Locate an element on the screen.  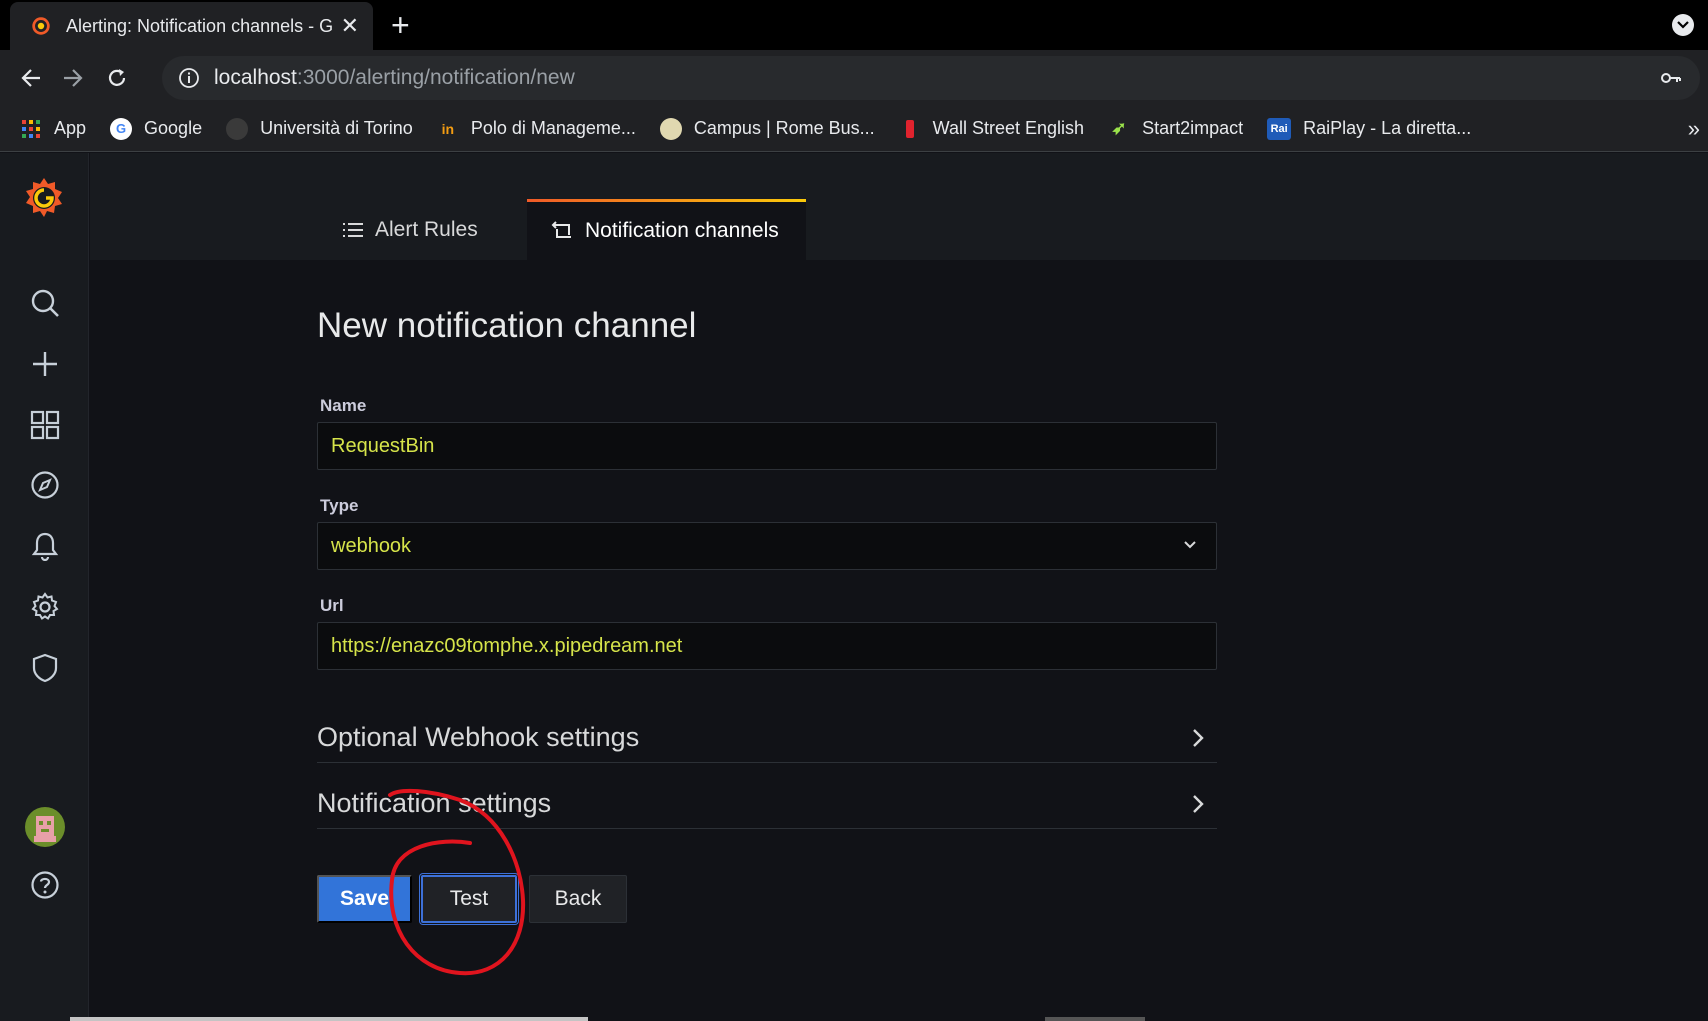
page-title: New notification channel is located at coordinates (507, 325).